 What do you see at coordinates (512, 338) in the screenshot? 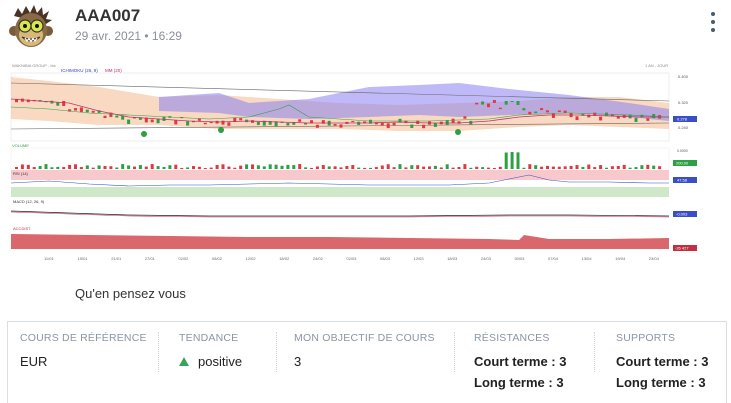
I see `resistances-heading: RÉSISTANCES` at bounding box center [512, 338].